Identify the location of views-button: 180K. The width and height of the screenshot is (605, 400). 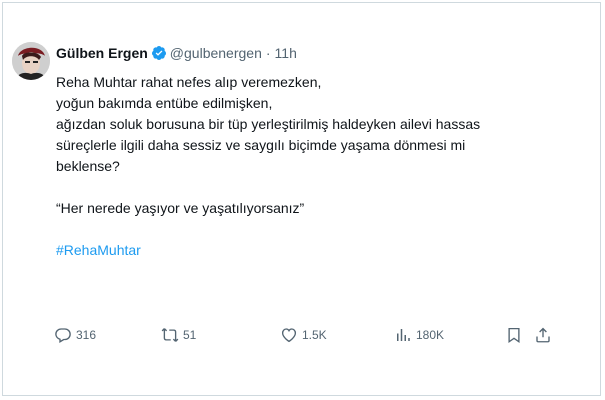
(419, 335).